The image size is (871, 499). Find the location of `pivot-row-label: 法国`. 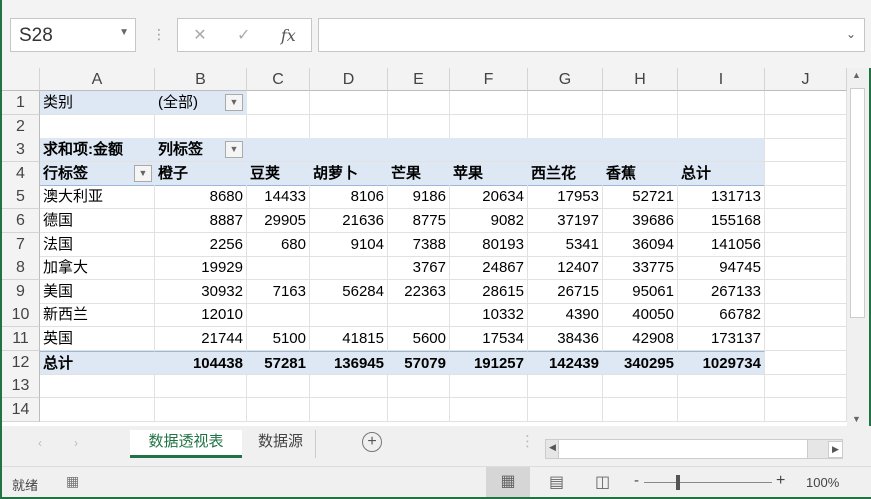

pivot-row-label: 法国 is located at coordinates (97, 244).